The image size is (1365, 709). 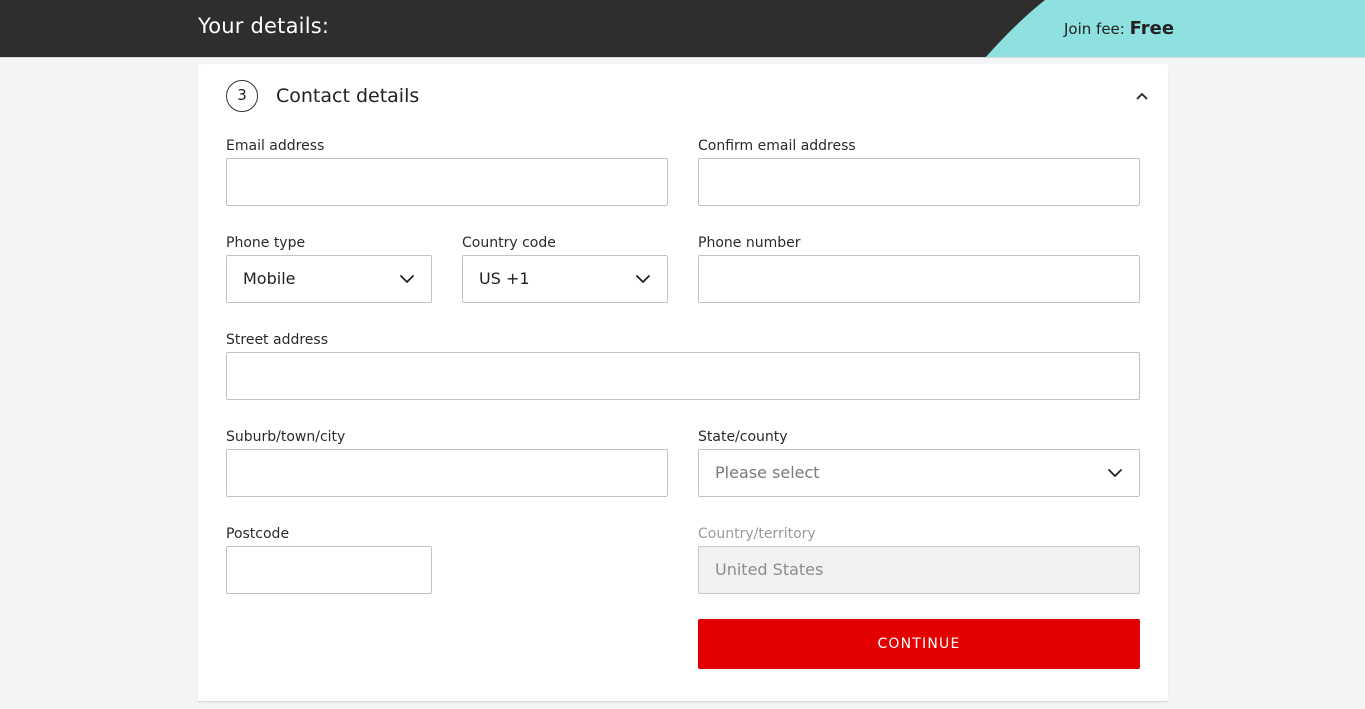 I want to click on postcode-input, so click(x=329, y=570).